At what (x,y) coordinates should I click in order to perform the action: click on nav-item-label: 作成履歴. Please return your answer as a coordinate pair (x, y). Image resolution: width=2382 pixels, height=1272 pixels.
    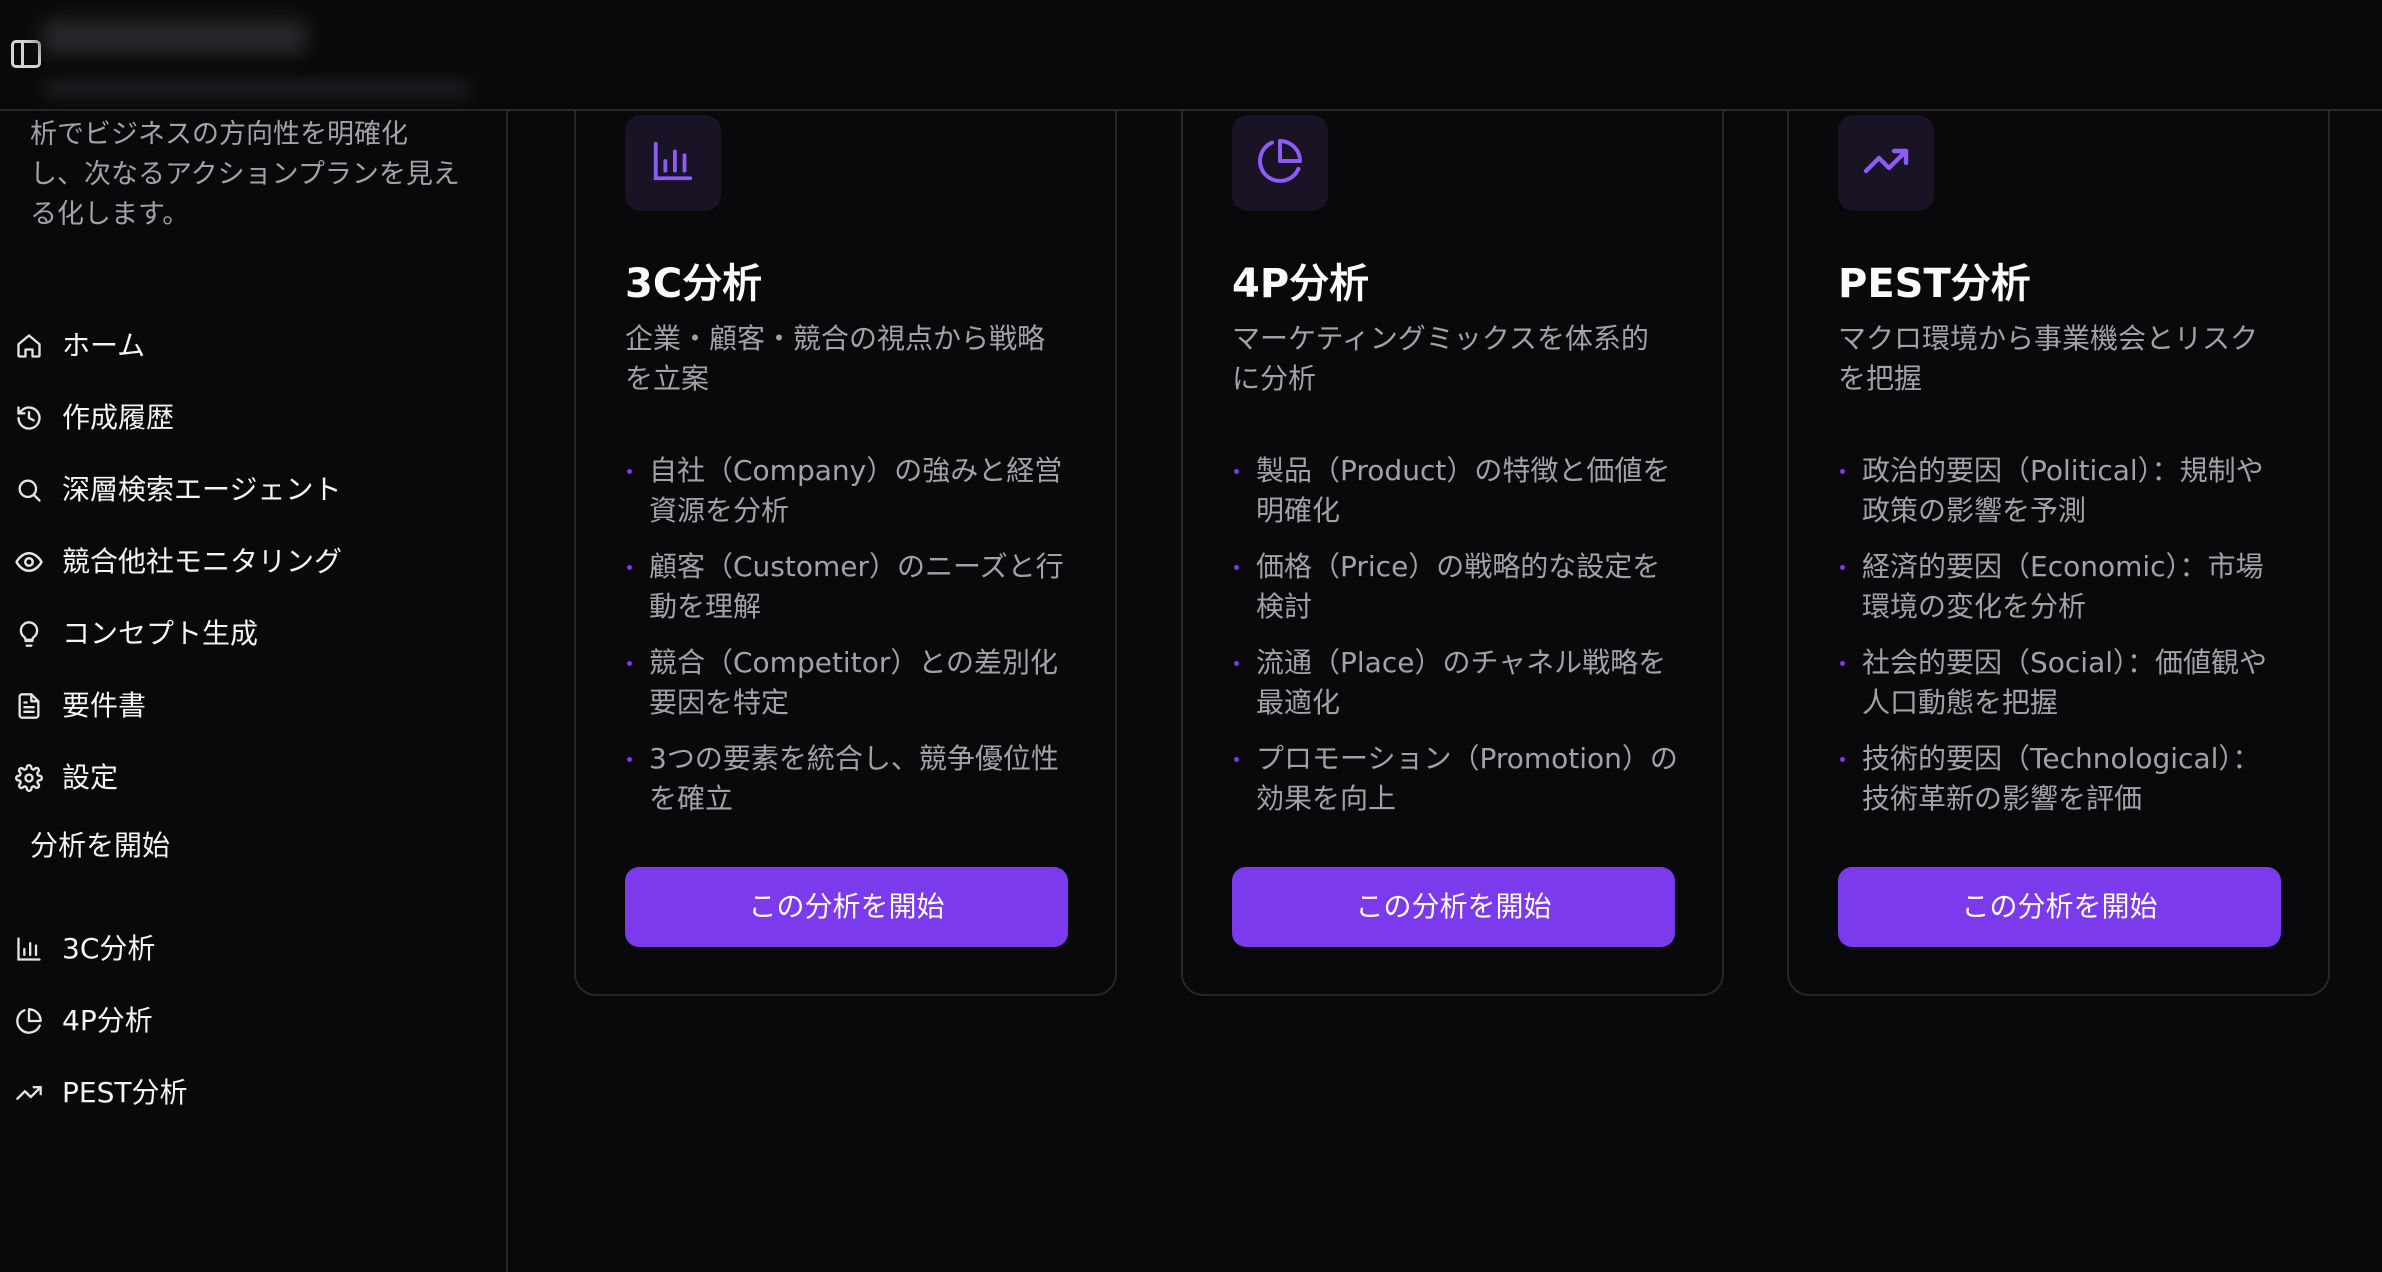
    Looking at the image, I should click on (118, 417).